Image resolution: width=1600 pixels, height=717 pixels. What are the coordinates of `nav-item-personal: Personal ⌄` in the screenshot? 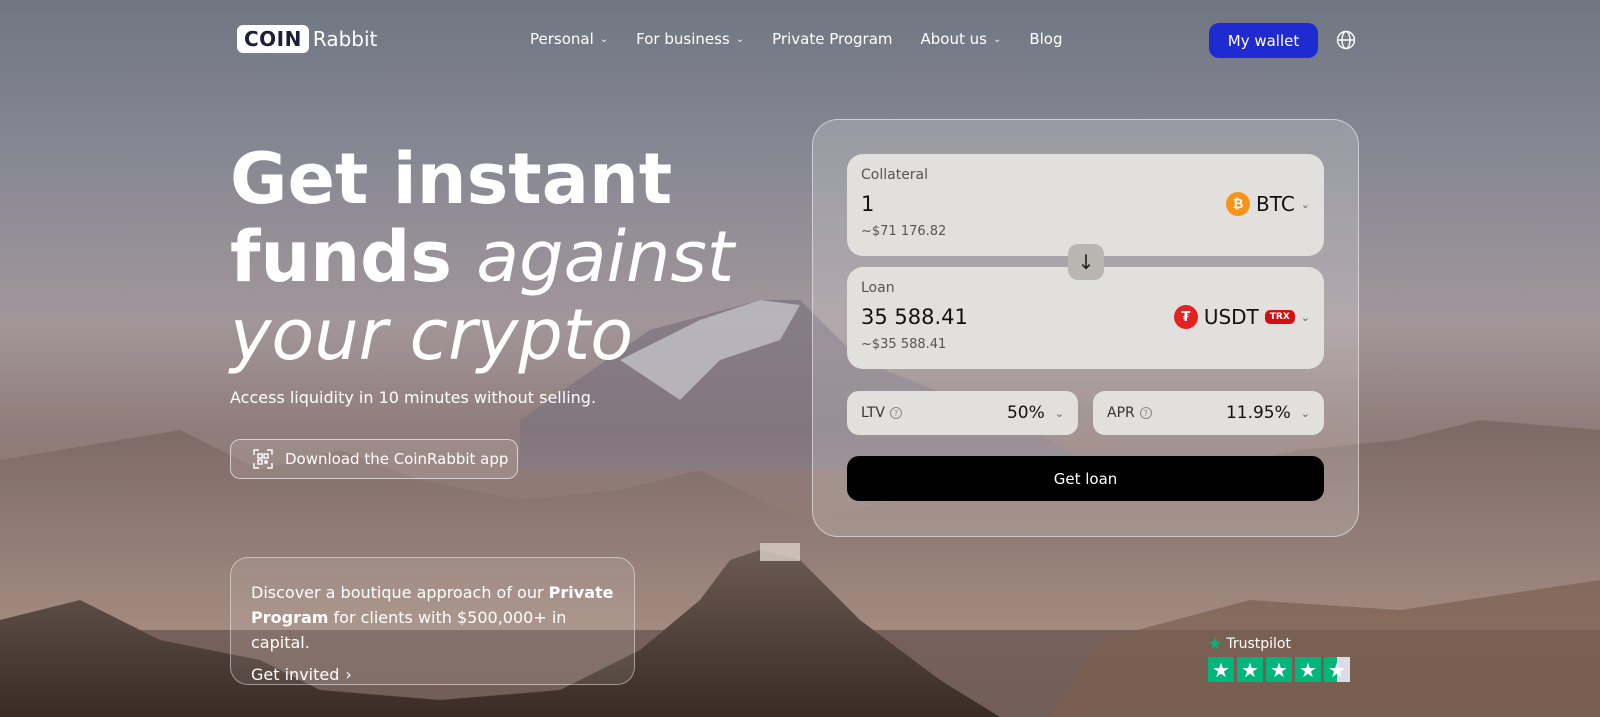 It's located at (569, 39).